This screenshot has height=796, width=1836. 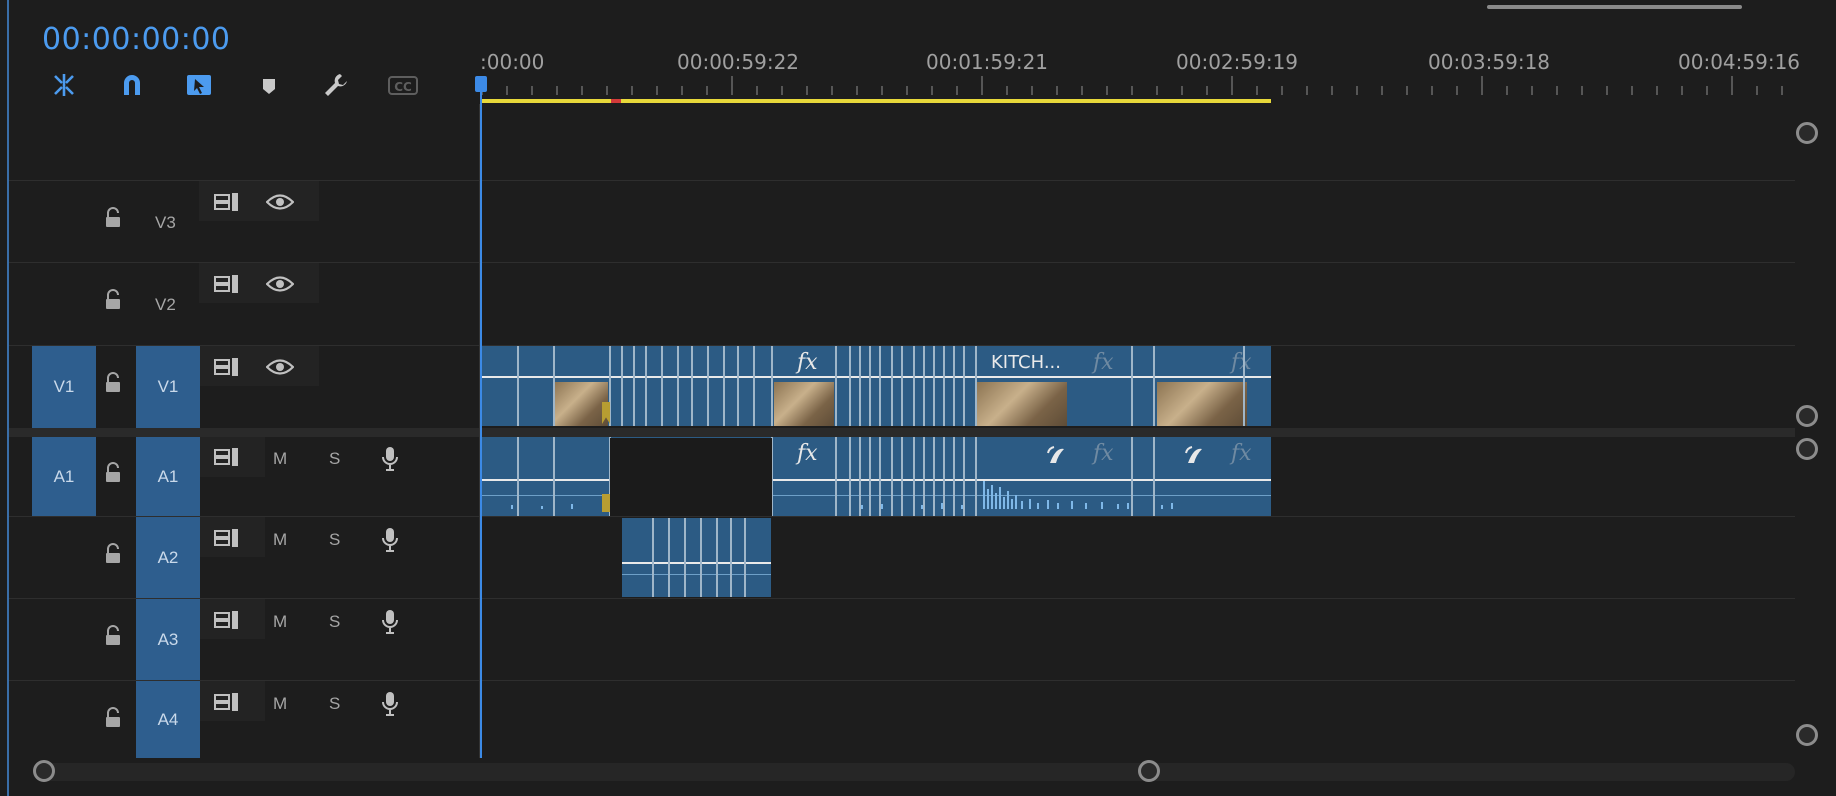 What do you see at coordinates (1614, 7) in the screenshot?
I see `panel-resize-bar` at bounding box center [1614, 7].